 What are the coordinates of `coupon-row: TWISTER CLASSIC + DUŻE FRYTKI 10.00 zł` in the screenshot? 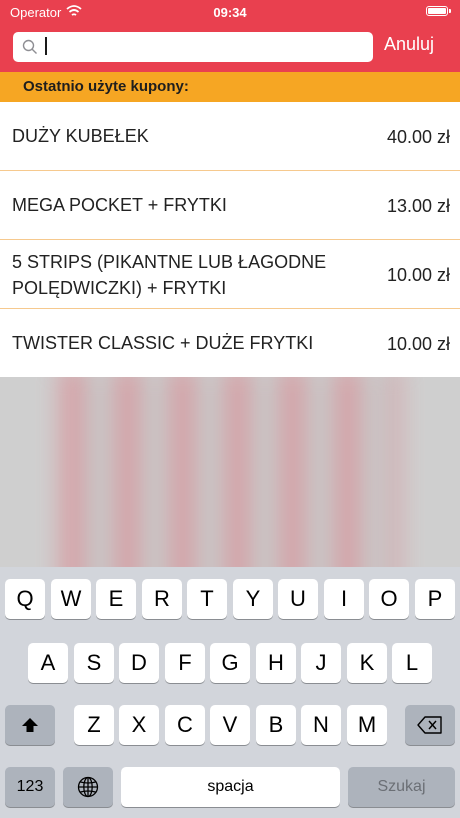 It's located at (230, 343).